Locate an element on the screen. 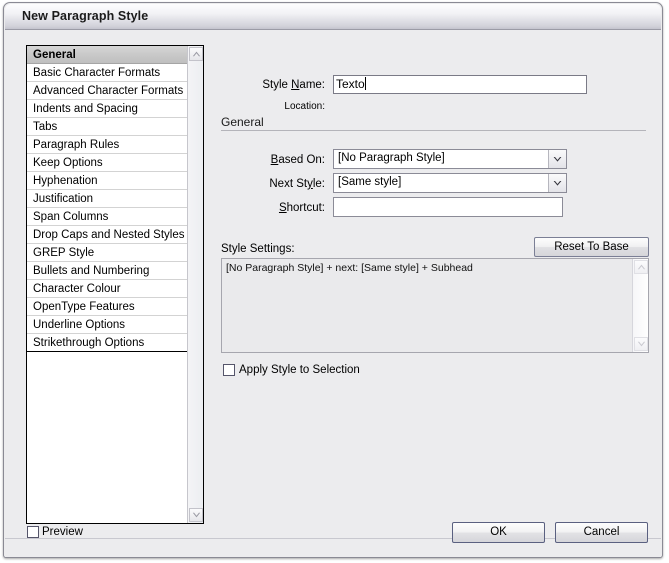 Image resolution: width=669 pixels, height=563 pixels. dialog-title: New Paragraph Style is located at coordinates (85, 16).